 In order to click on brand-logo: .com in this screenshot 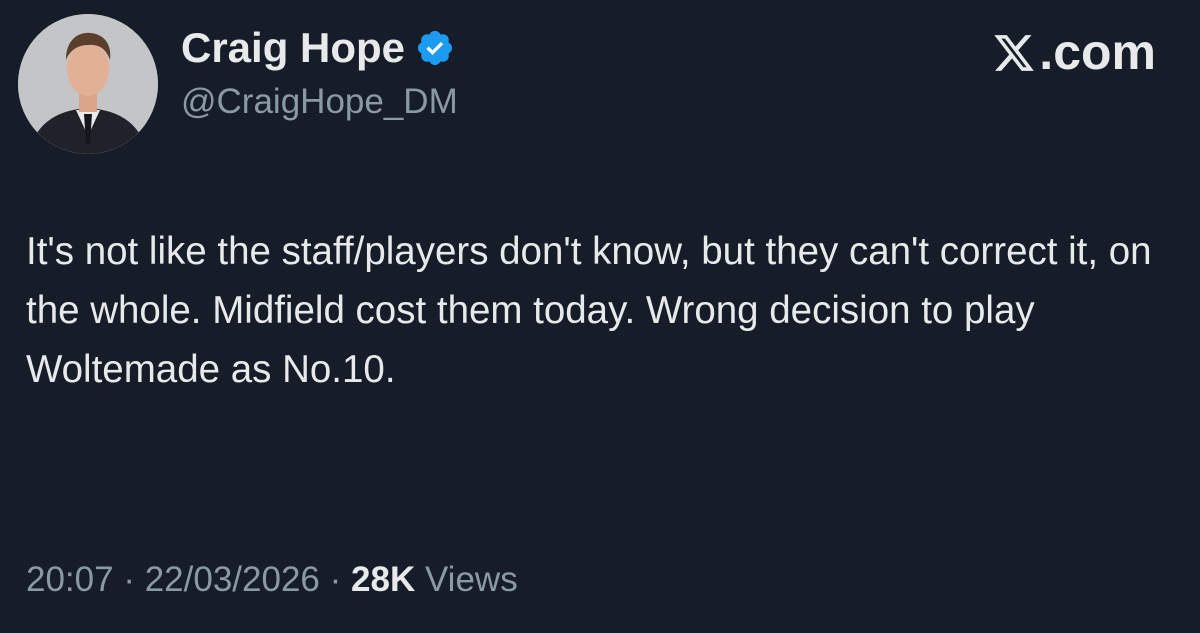, I will do `click(1073, 52)`.